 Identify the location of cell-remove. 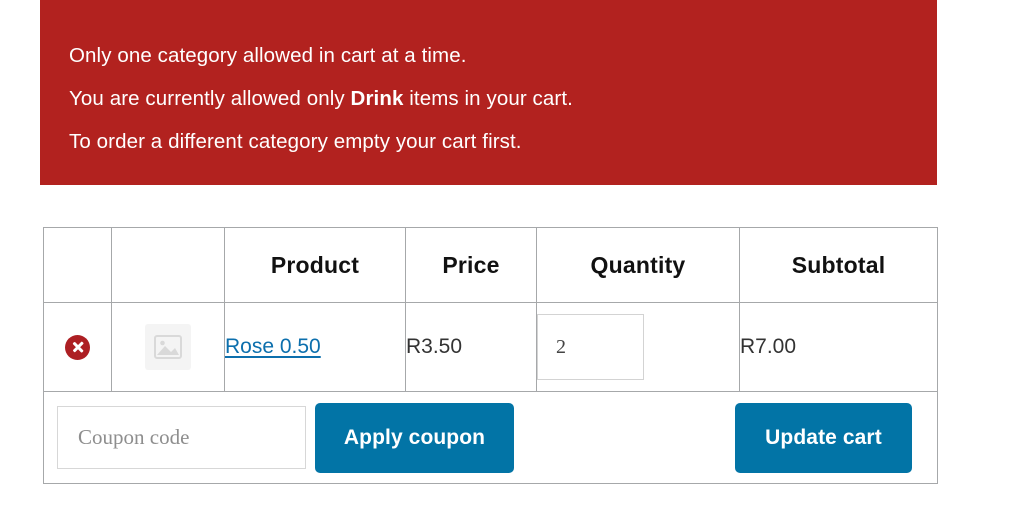
(77, 347).